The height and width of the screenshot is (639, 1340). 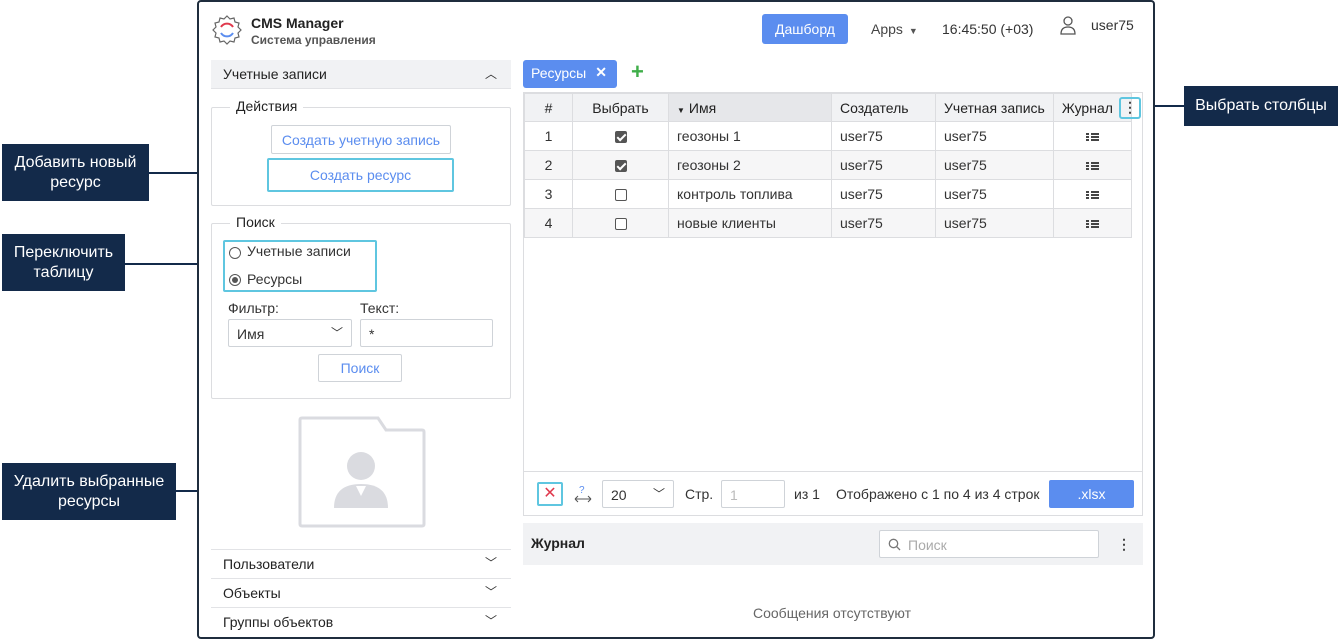 What do you see at coordinates (252, 593) in the screenshot?
I see `objects-section-label: Объекты` at bounding box center [252, 593].